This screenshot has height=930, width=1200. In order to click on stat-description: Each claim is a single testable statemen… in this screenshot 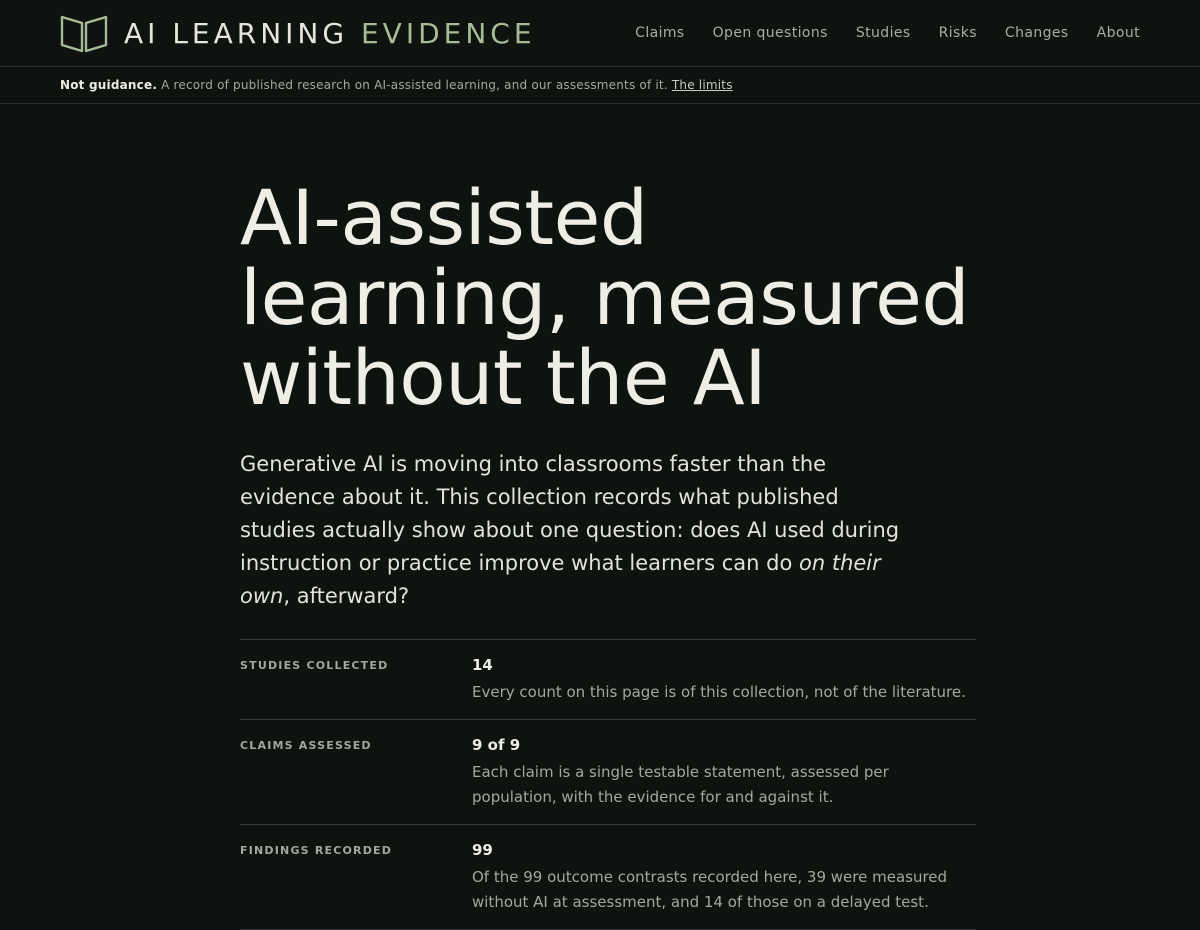, I will do `click(680, 784)`.